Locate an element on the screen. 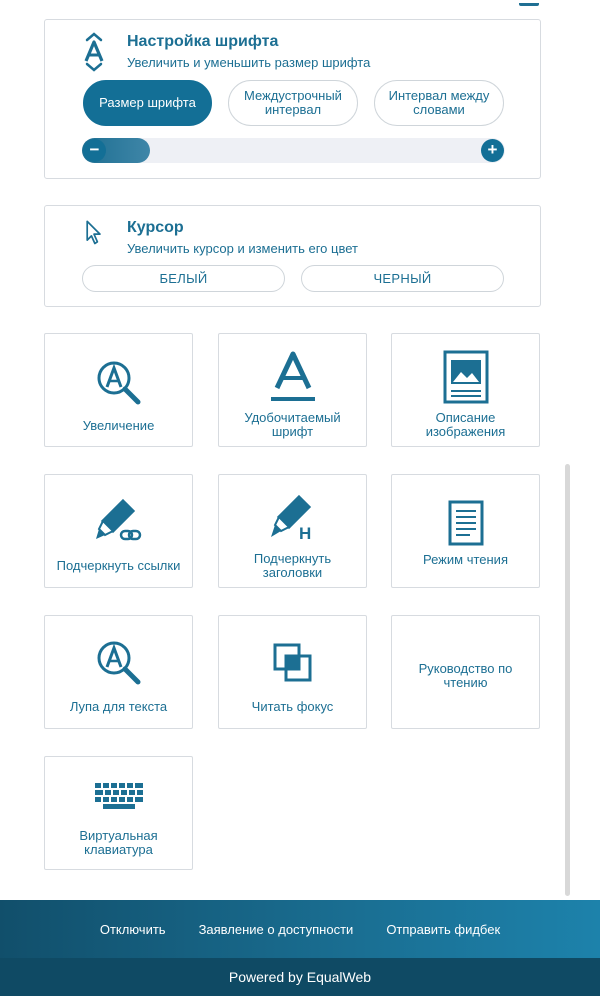  tile-read-focus: Читать фокус is located at coordinates (292, 672).